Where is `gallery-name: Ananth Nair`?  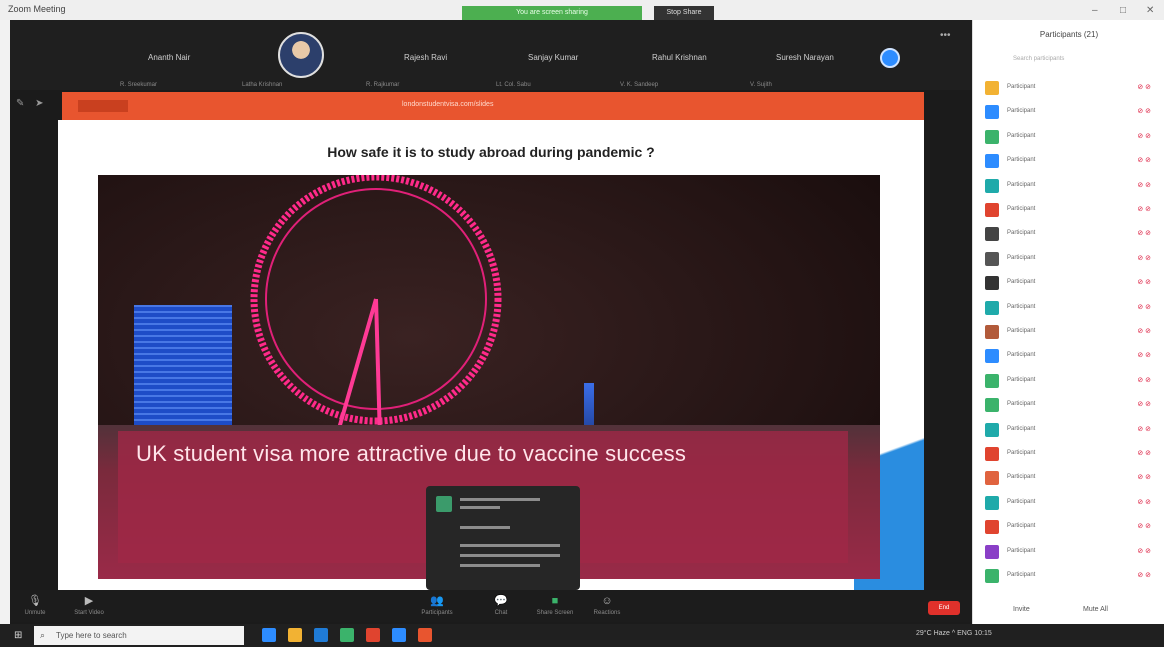
gallery-name: Ananth Nair is located at coordinates (169, 57).